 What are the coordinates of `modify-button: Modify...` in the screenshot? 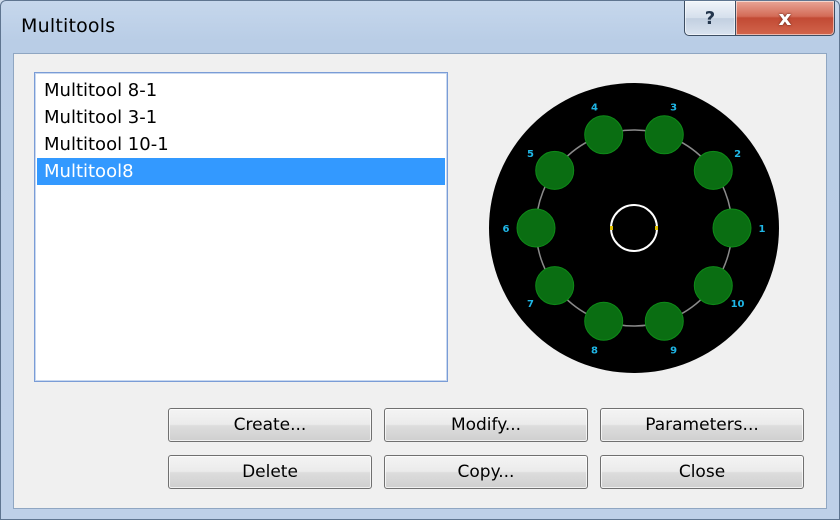 It's located at (486, 425).